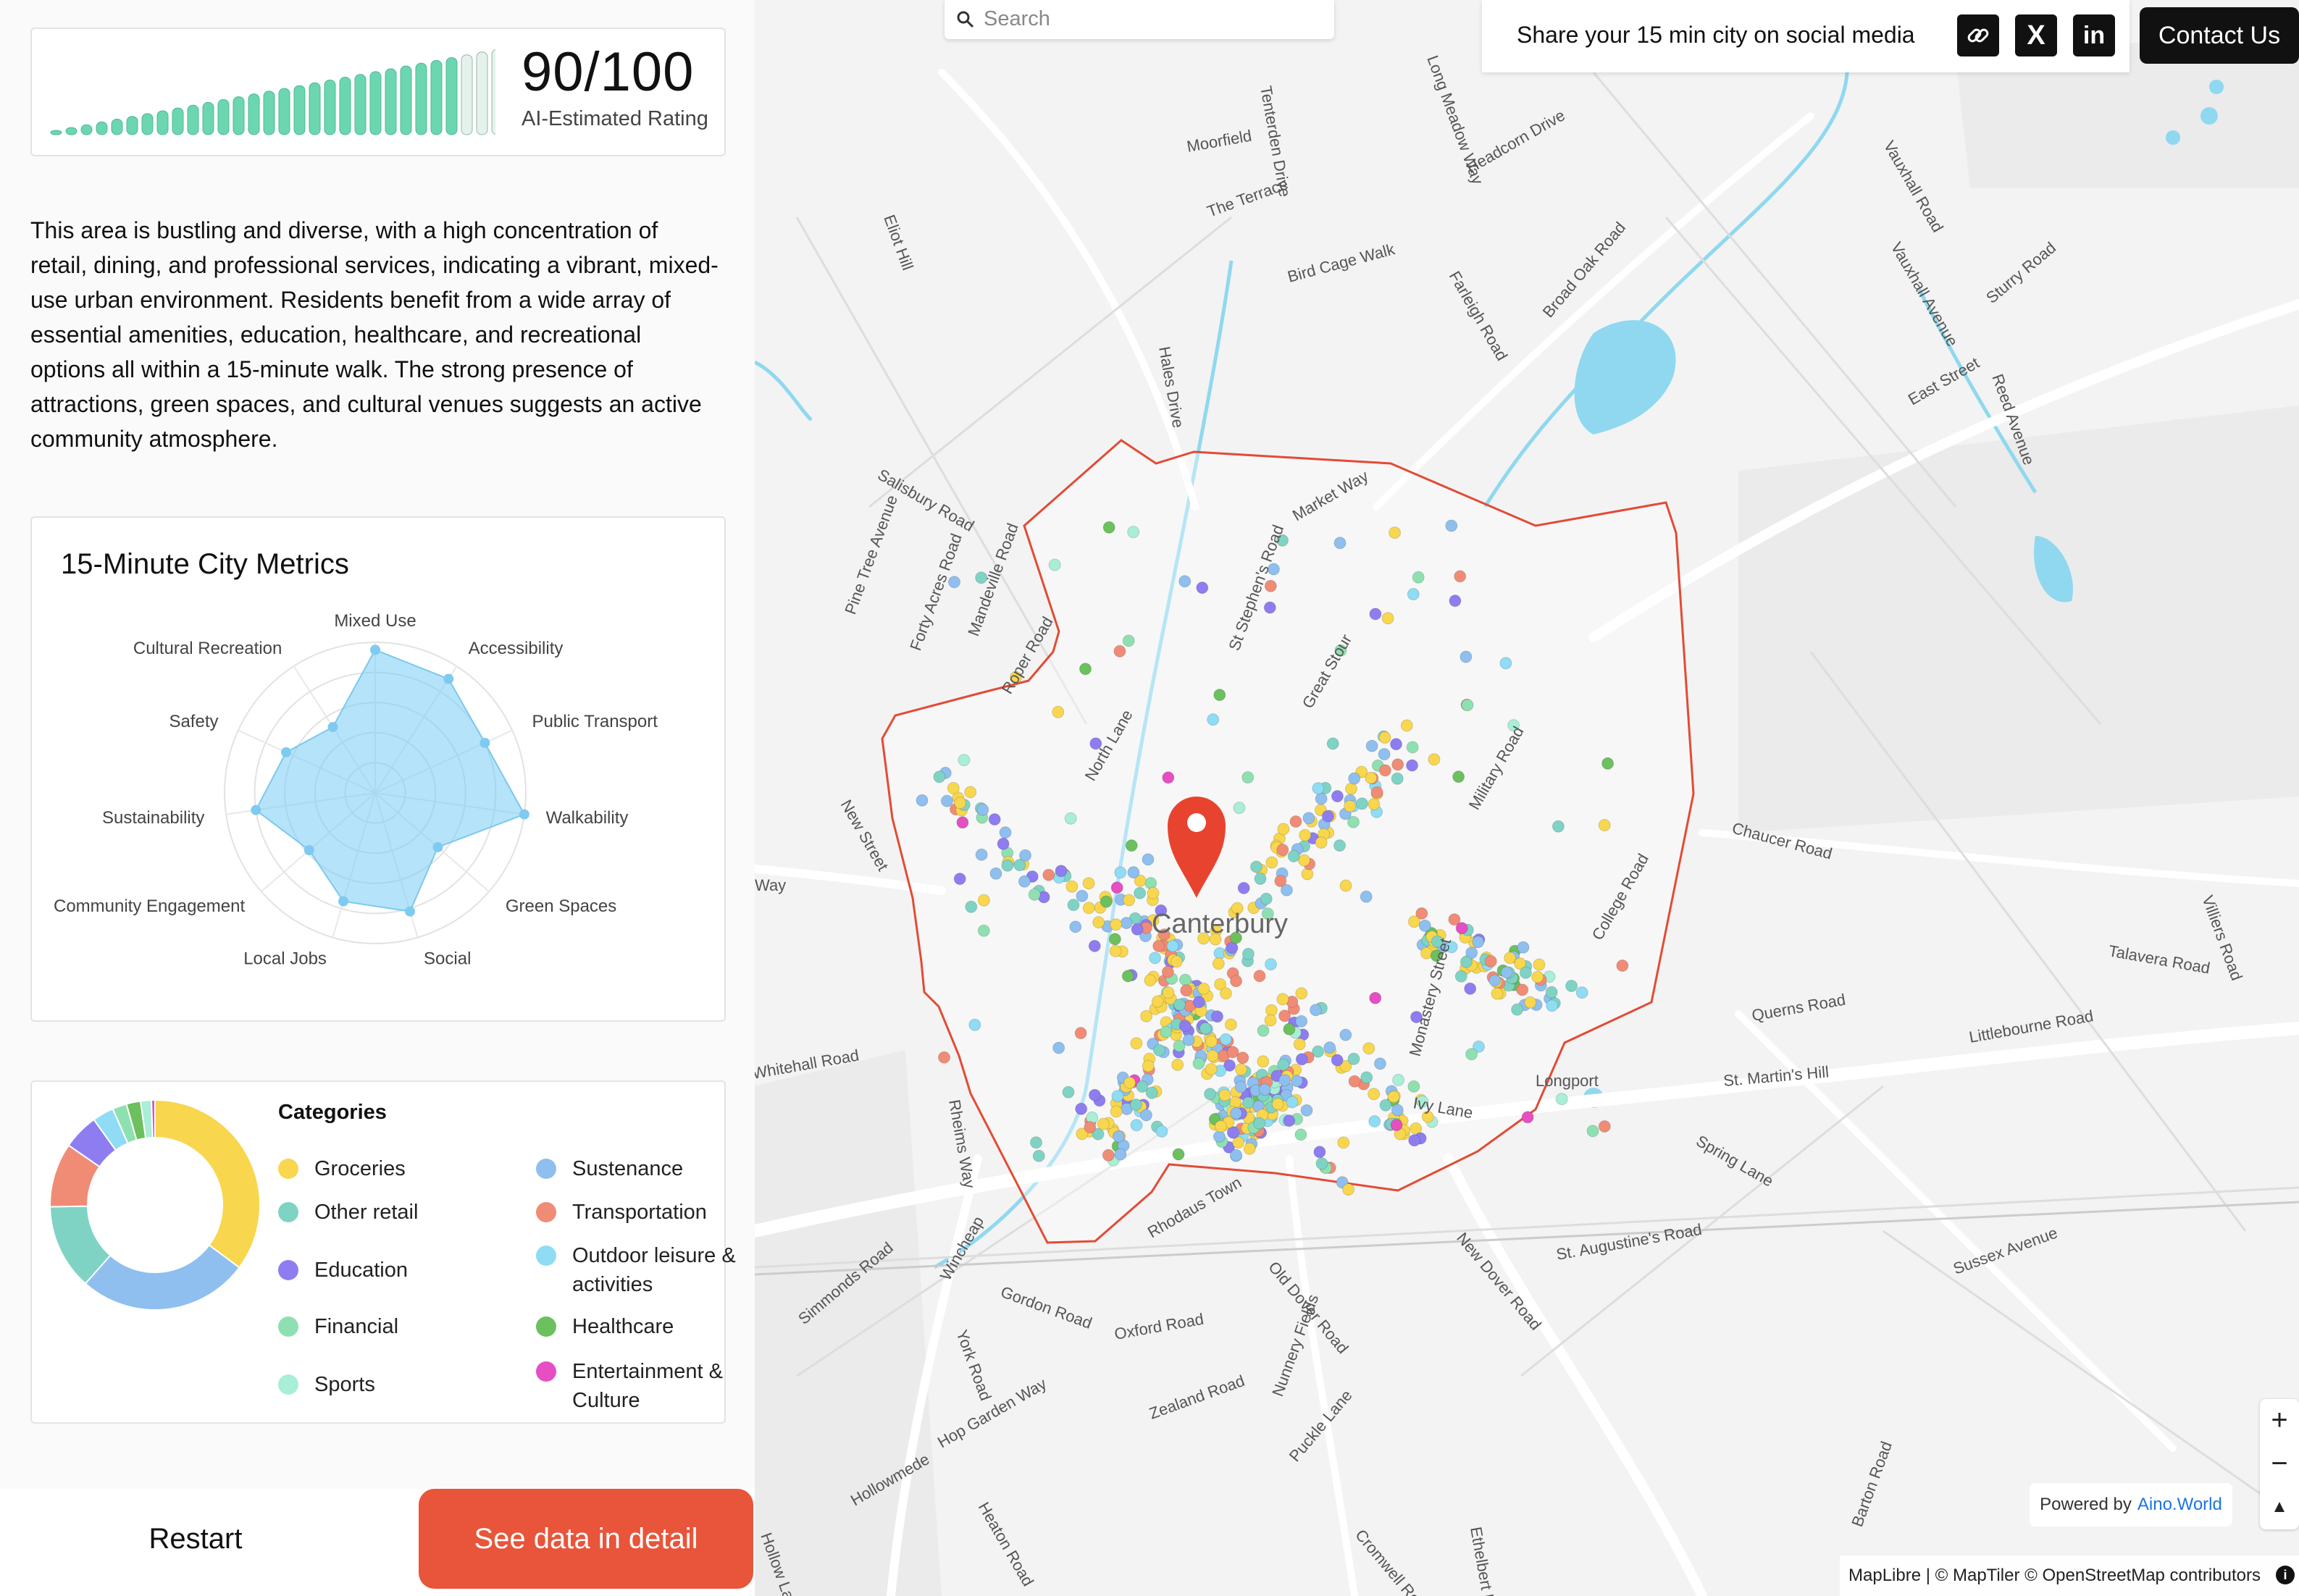  Describe the element at coordinates (2179, 1505) in the screenshot. I see `powered-by-link: Aino.World` at that location.